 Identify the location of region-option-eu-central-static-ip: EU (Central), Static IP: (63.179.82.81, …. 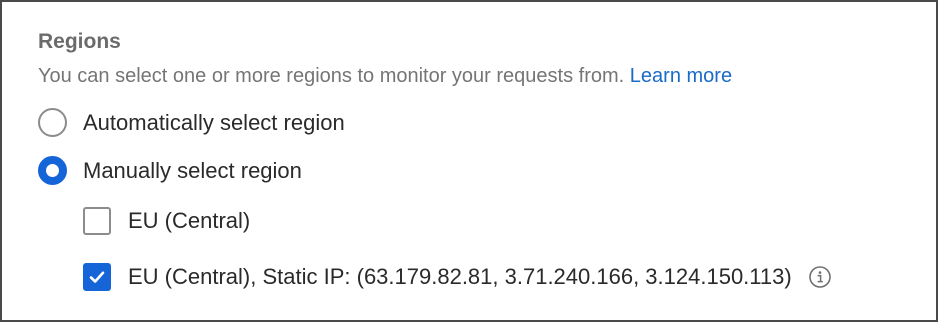
(457, 277).